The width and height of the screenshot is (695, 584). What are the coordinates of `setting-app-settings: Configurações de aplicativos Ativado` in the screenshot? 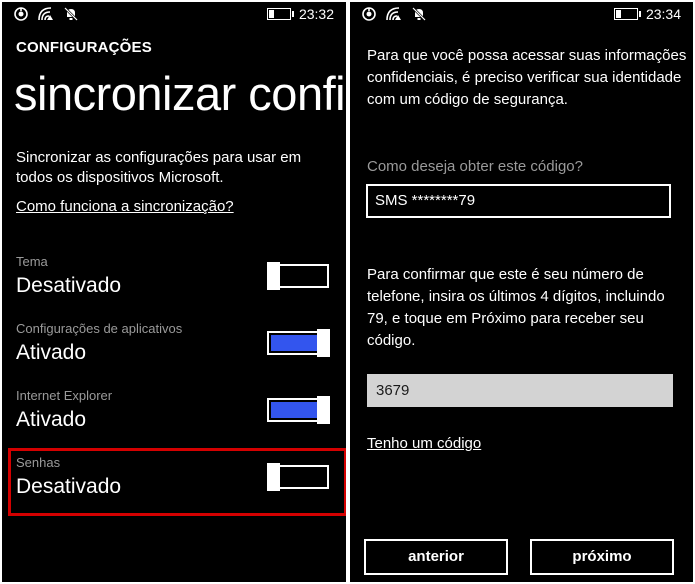 It's located at (175, 351).